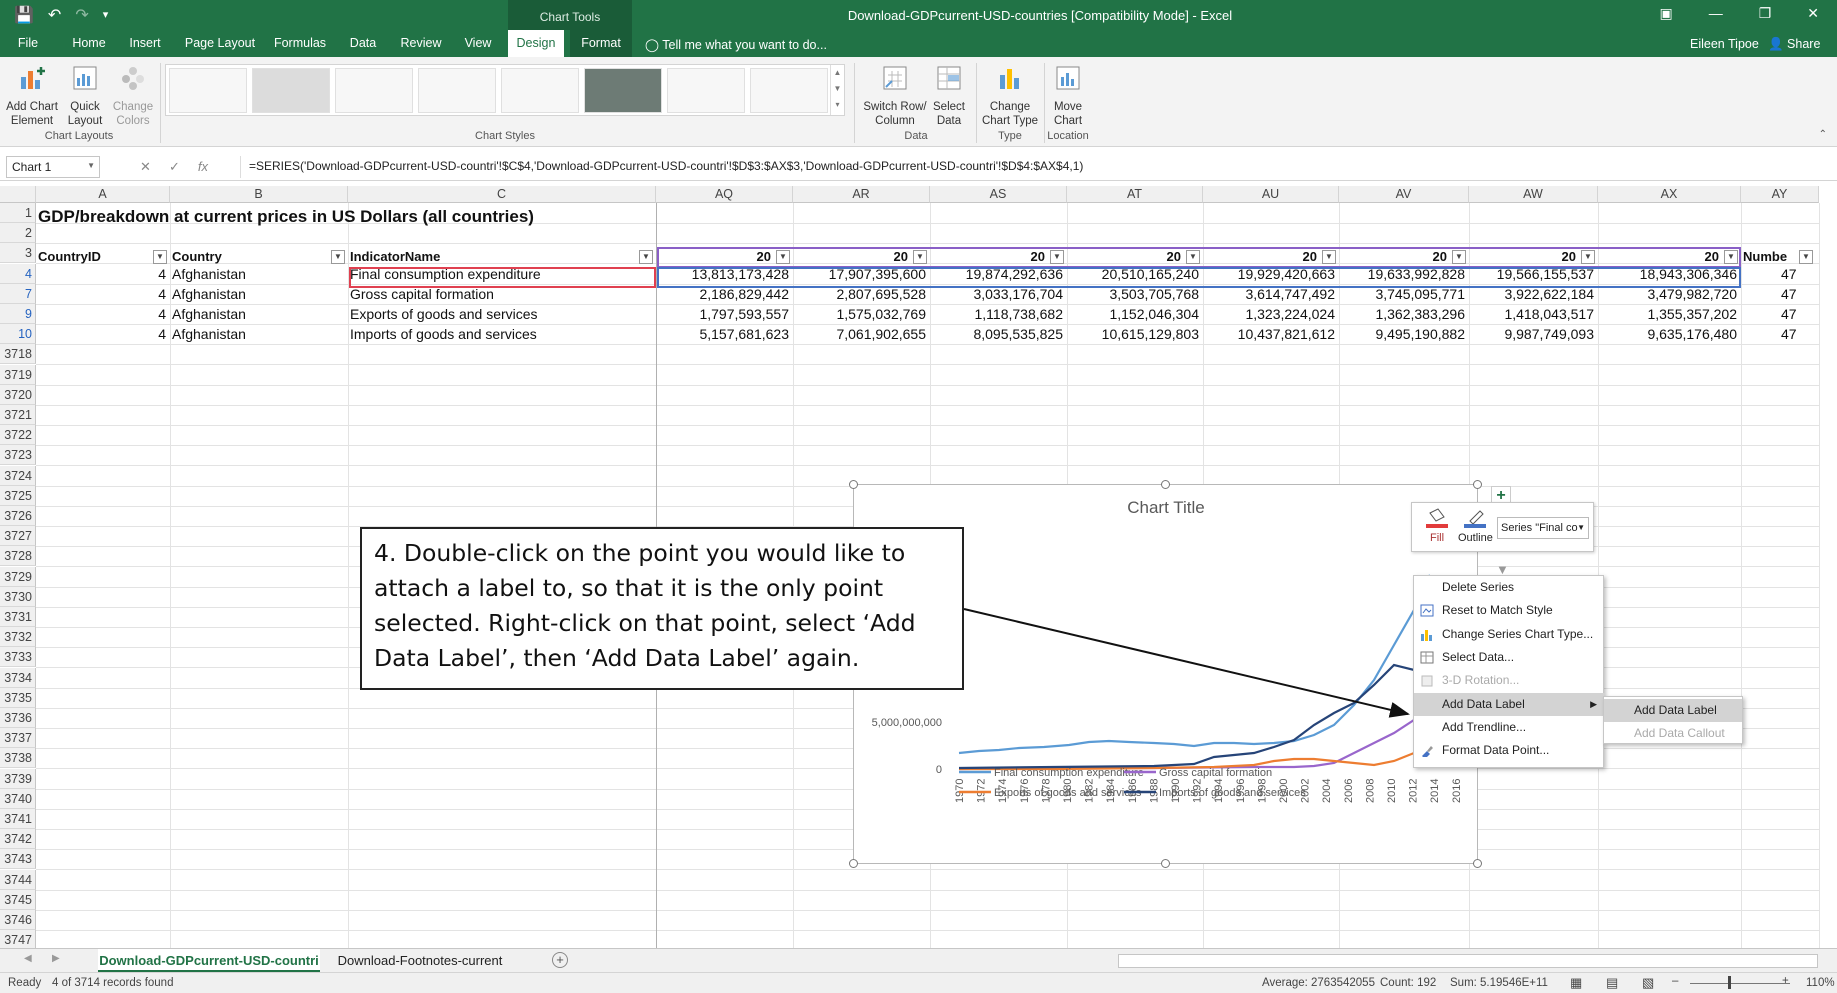 Image resolution: width=1837 pixels, height=993 pixels. What do you see at coordinates (1271, 334) in the screenshot?
I see `cell-value: 10,437,821,612` at bounding box center [1271, 334].